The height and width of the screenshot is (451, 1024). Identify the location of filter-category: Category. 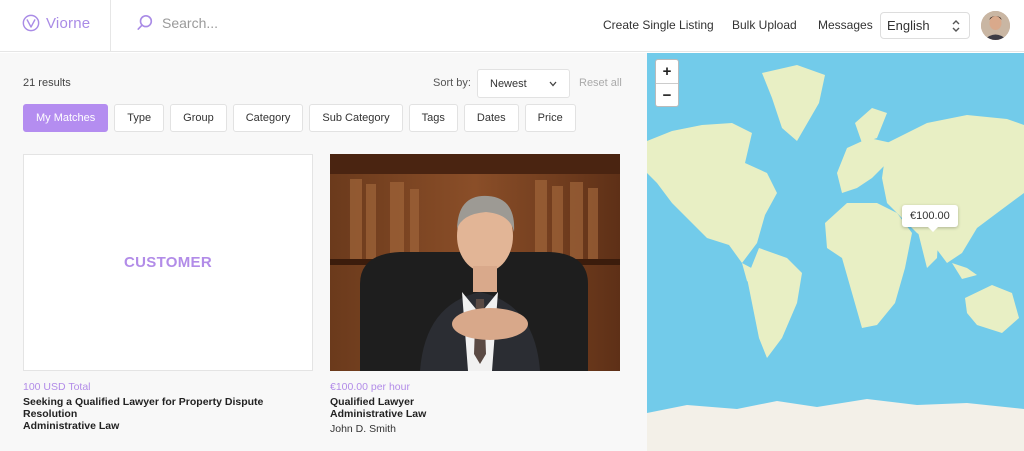
(268, 118).